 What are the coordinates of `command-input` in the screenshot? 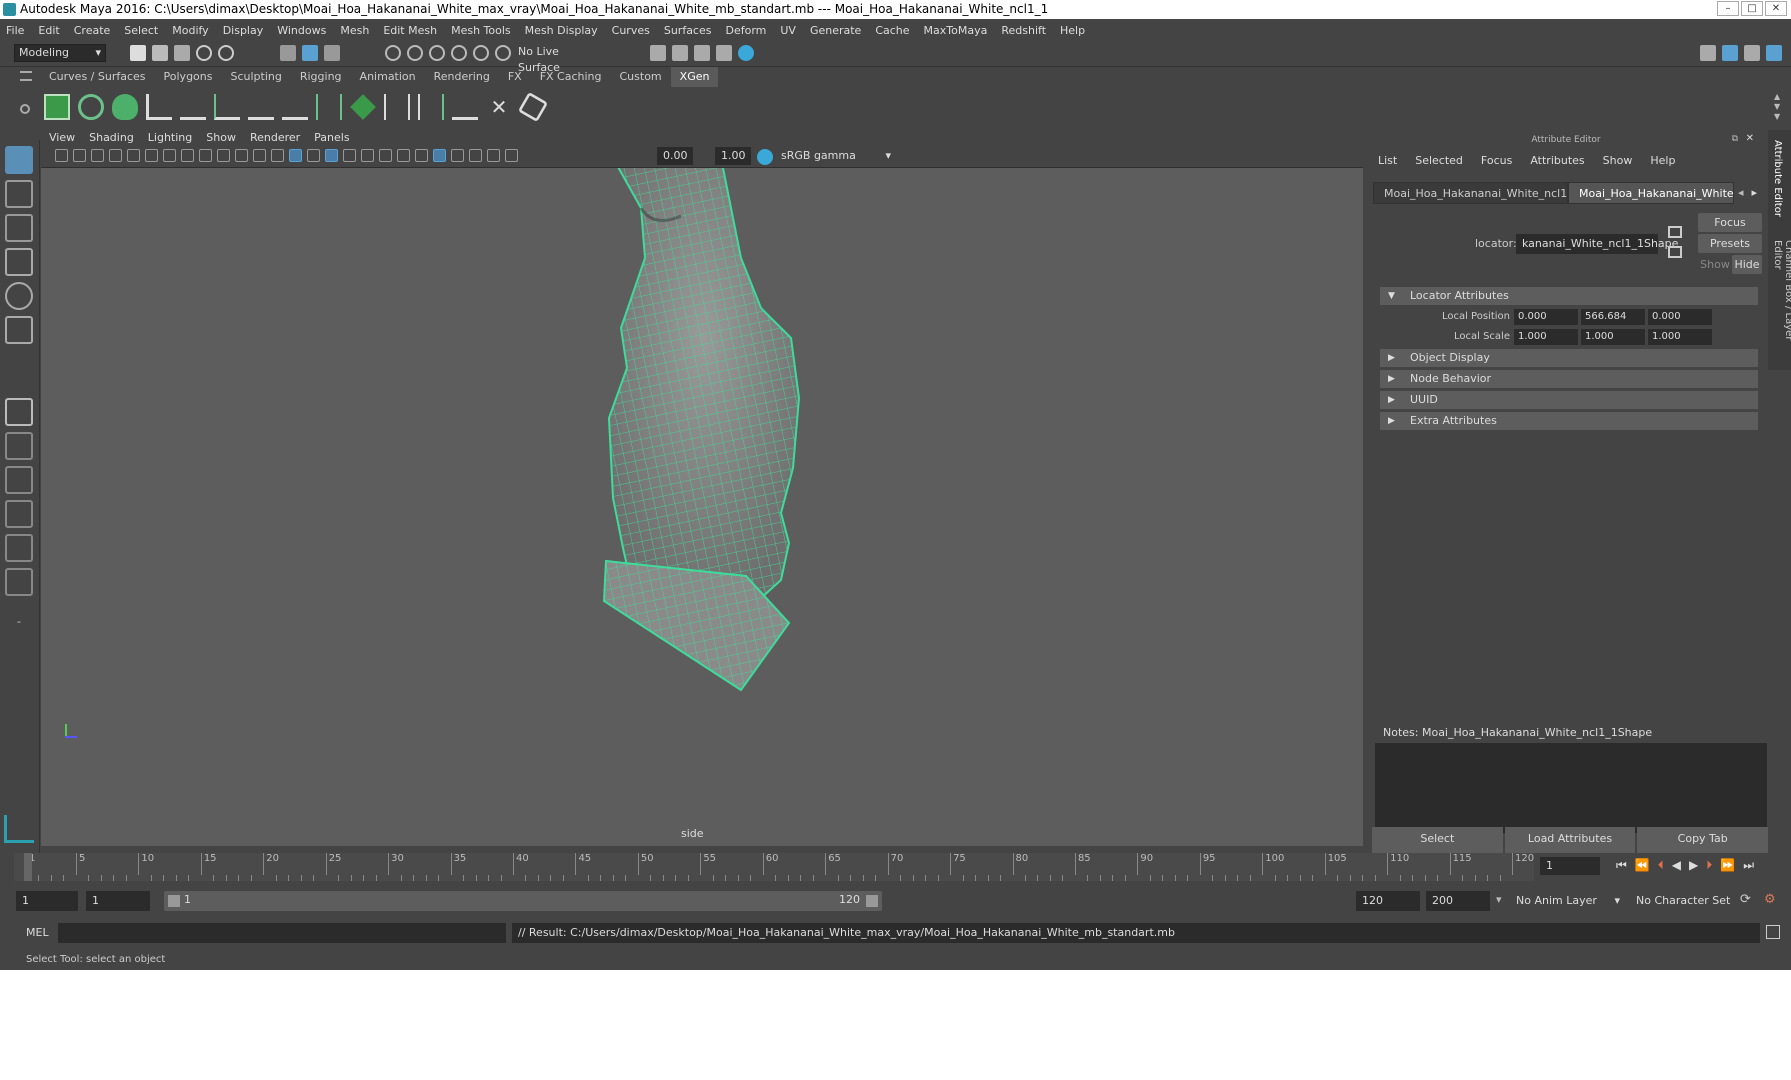 It's located at (282, 933).